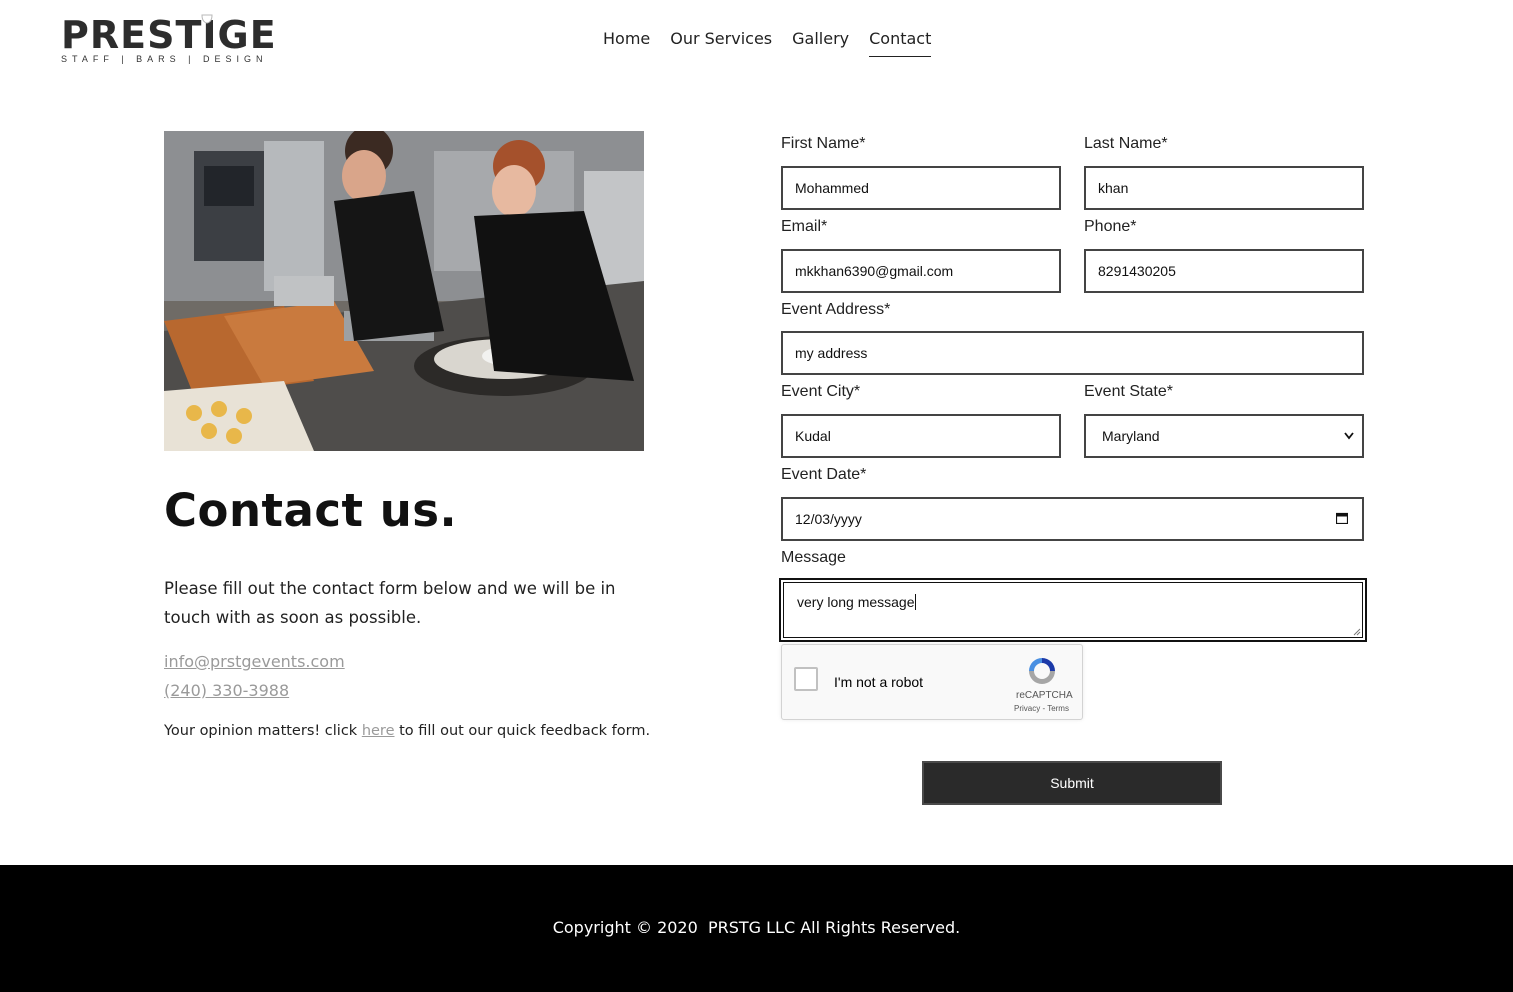 This screenshot has width=1513, height=992. I want to click on nav-contact: Contact, so click(900, 42).